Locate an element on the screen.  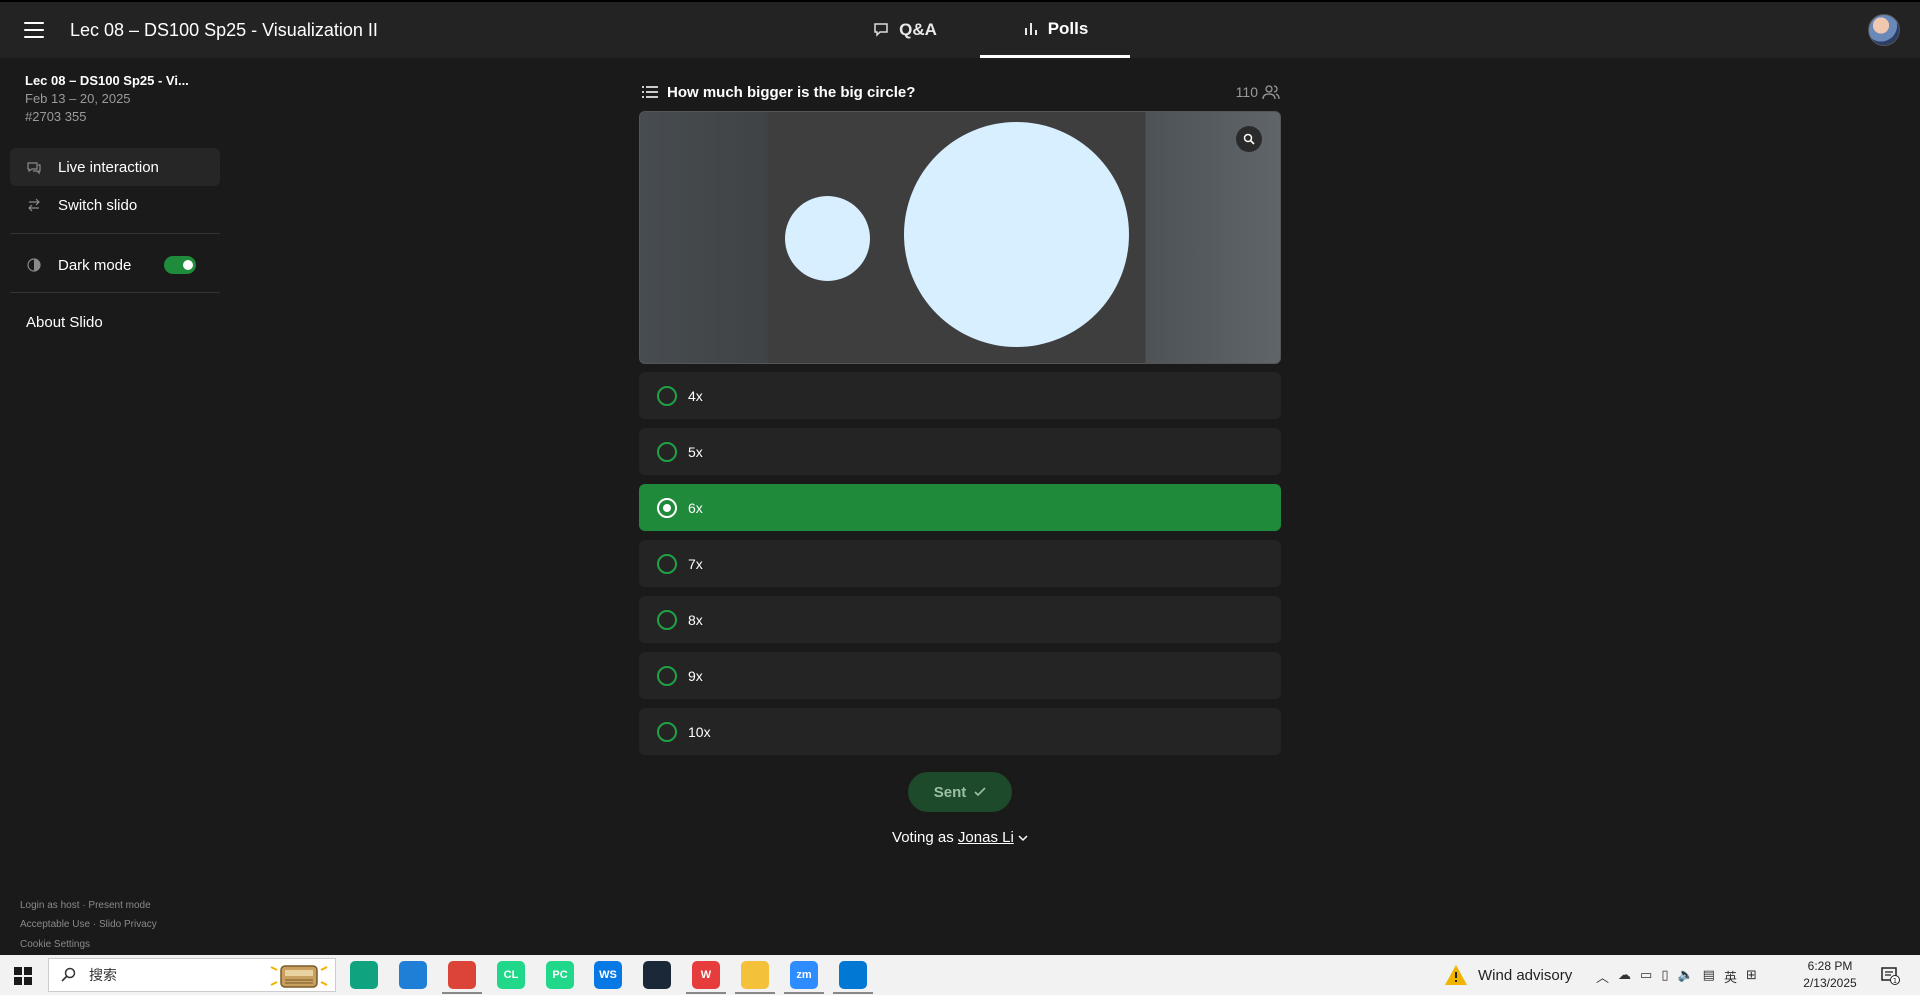
windows-start-icon is located at coordinates (23, 976).